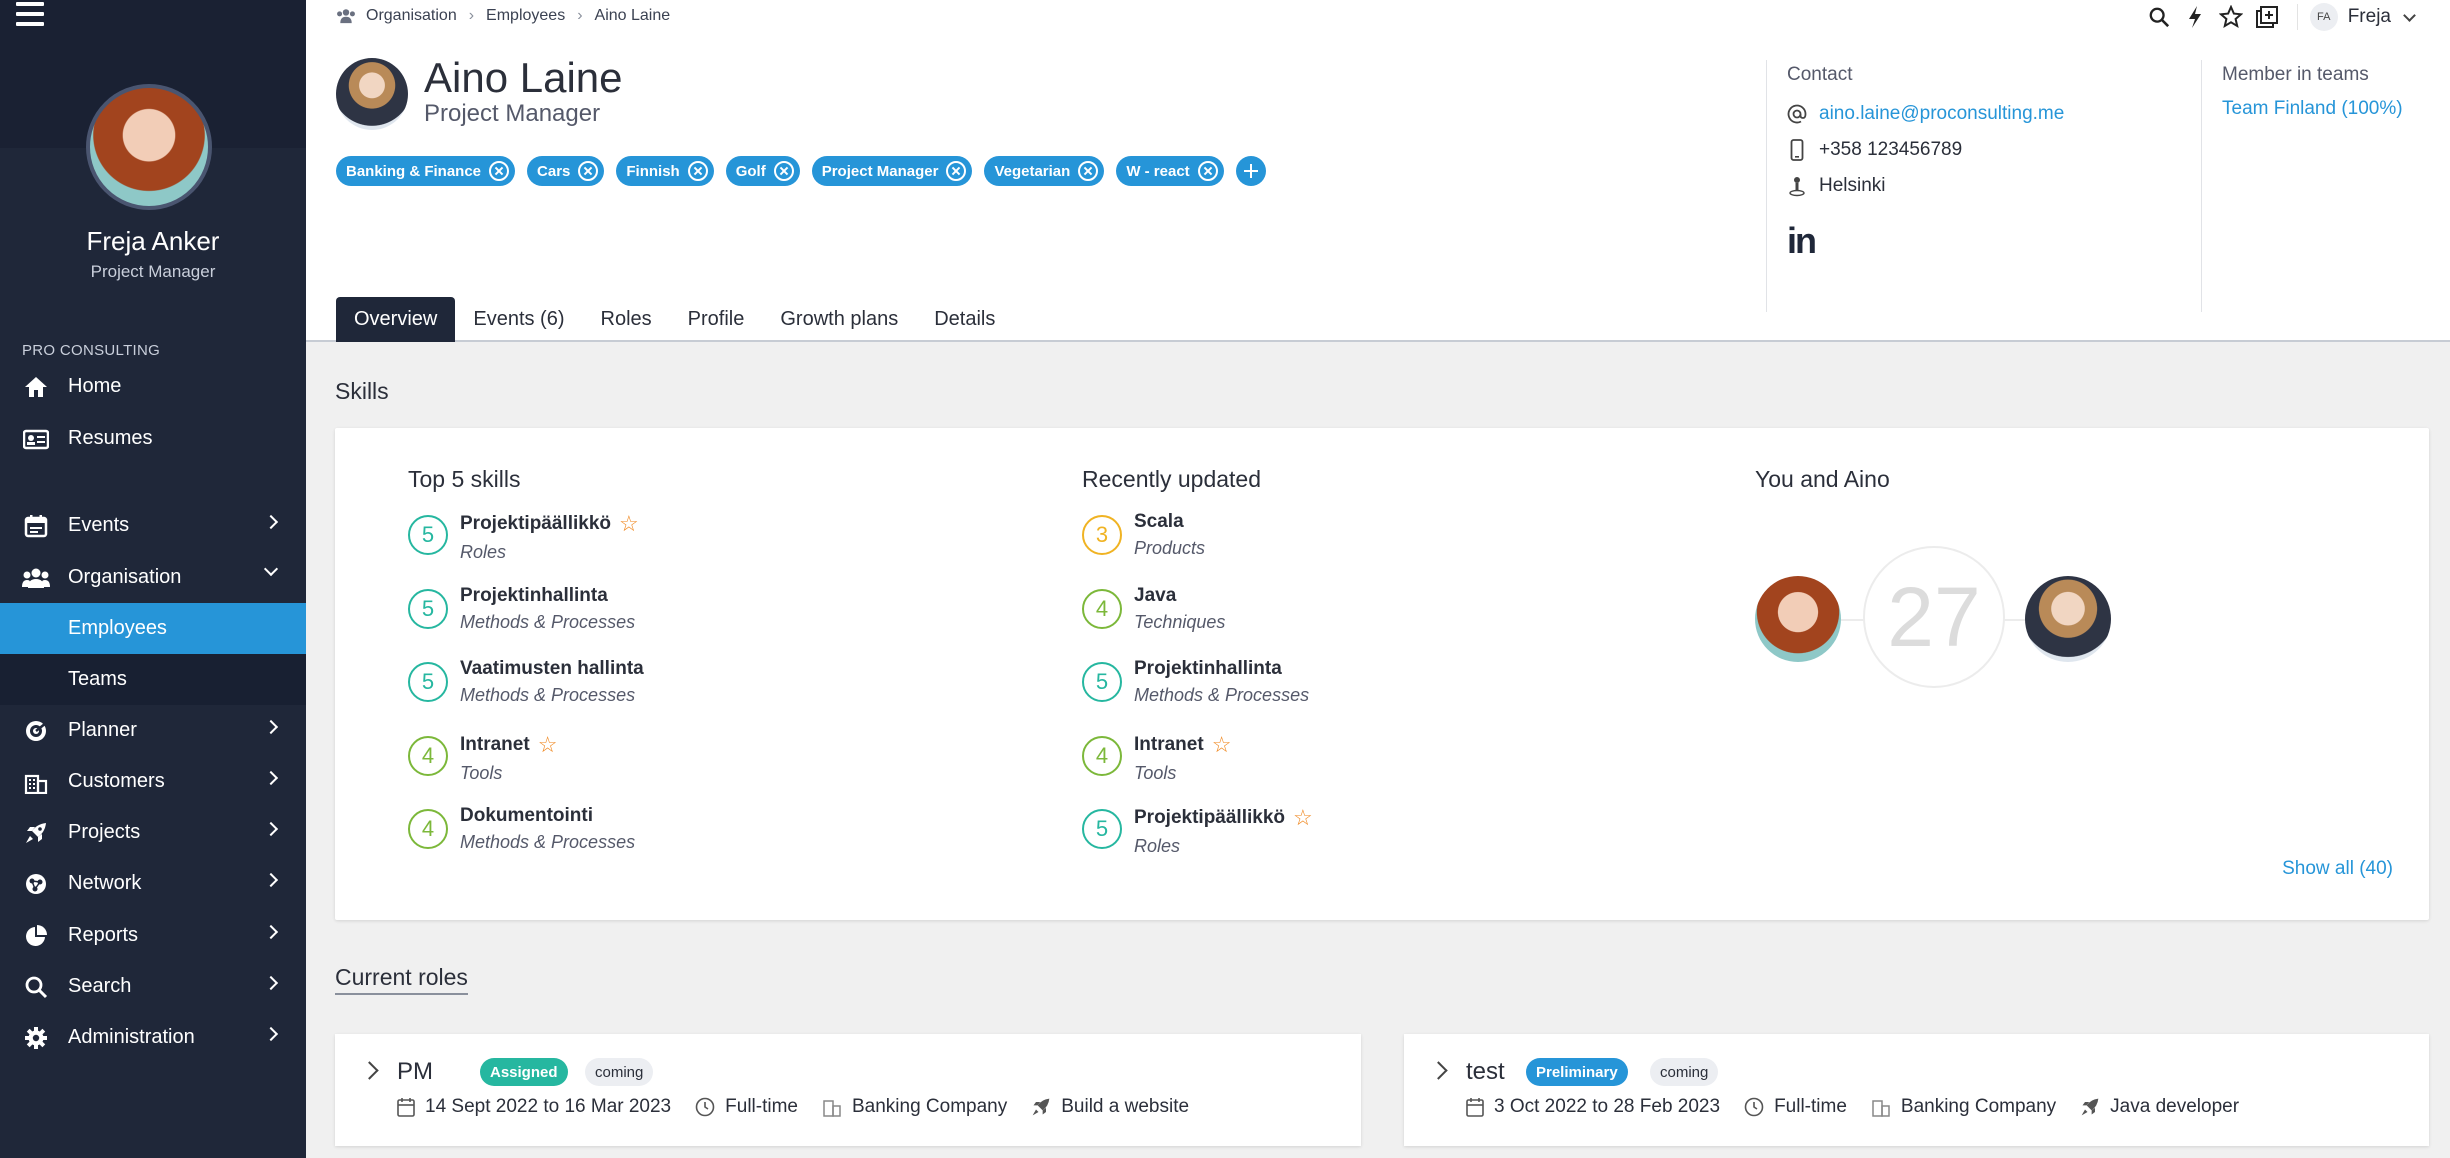 The image size is (2450, 1158). Describe the element at coordinates (1179, 596) in the screenshot. I see `skill-name: Java` at that location.